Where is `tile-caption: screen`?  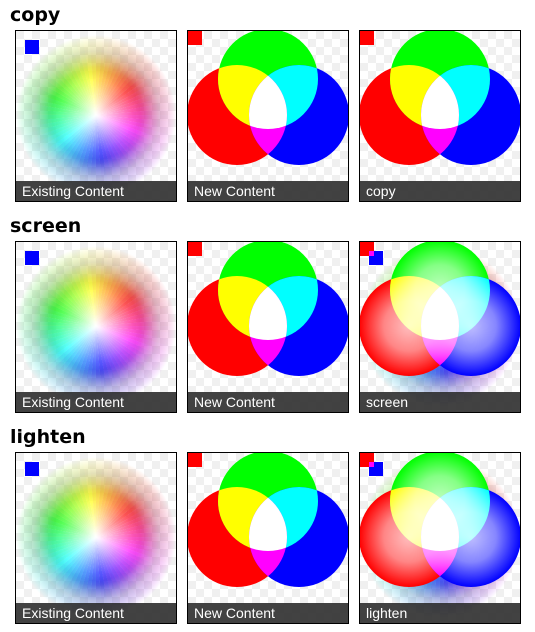 tile-caption: screen is located at coordinates (440, 402).